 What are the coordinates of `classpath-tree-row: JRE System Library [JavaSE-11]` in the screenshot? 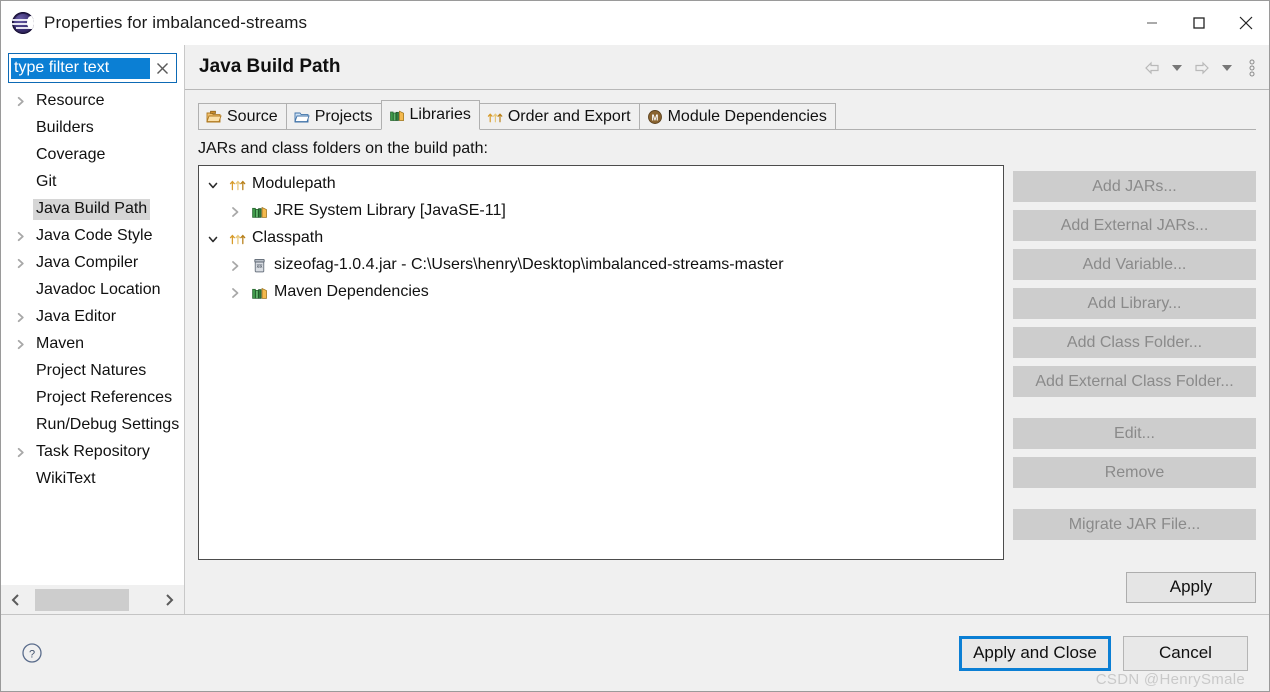 It's located at (601, 211).